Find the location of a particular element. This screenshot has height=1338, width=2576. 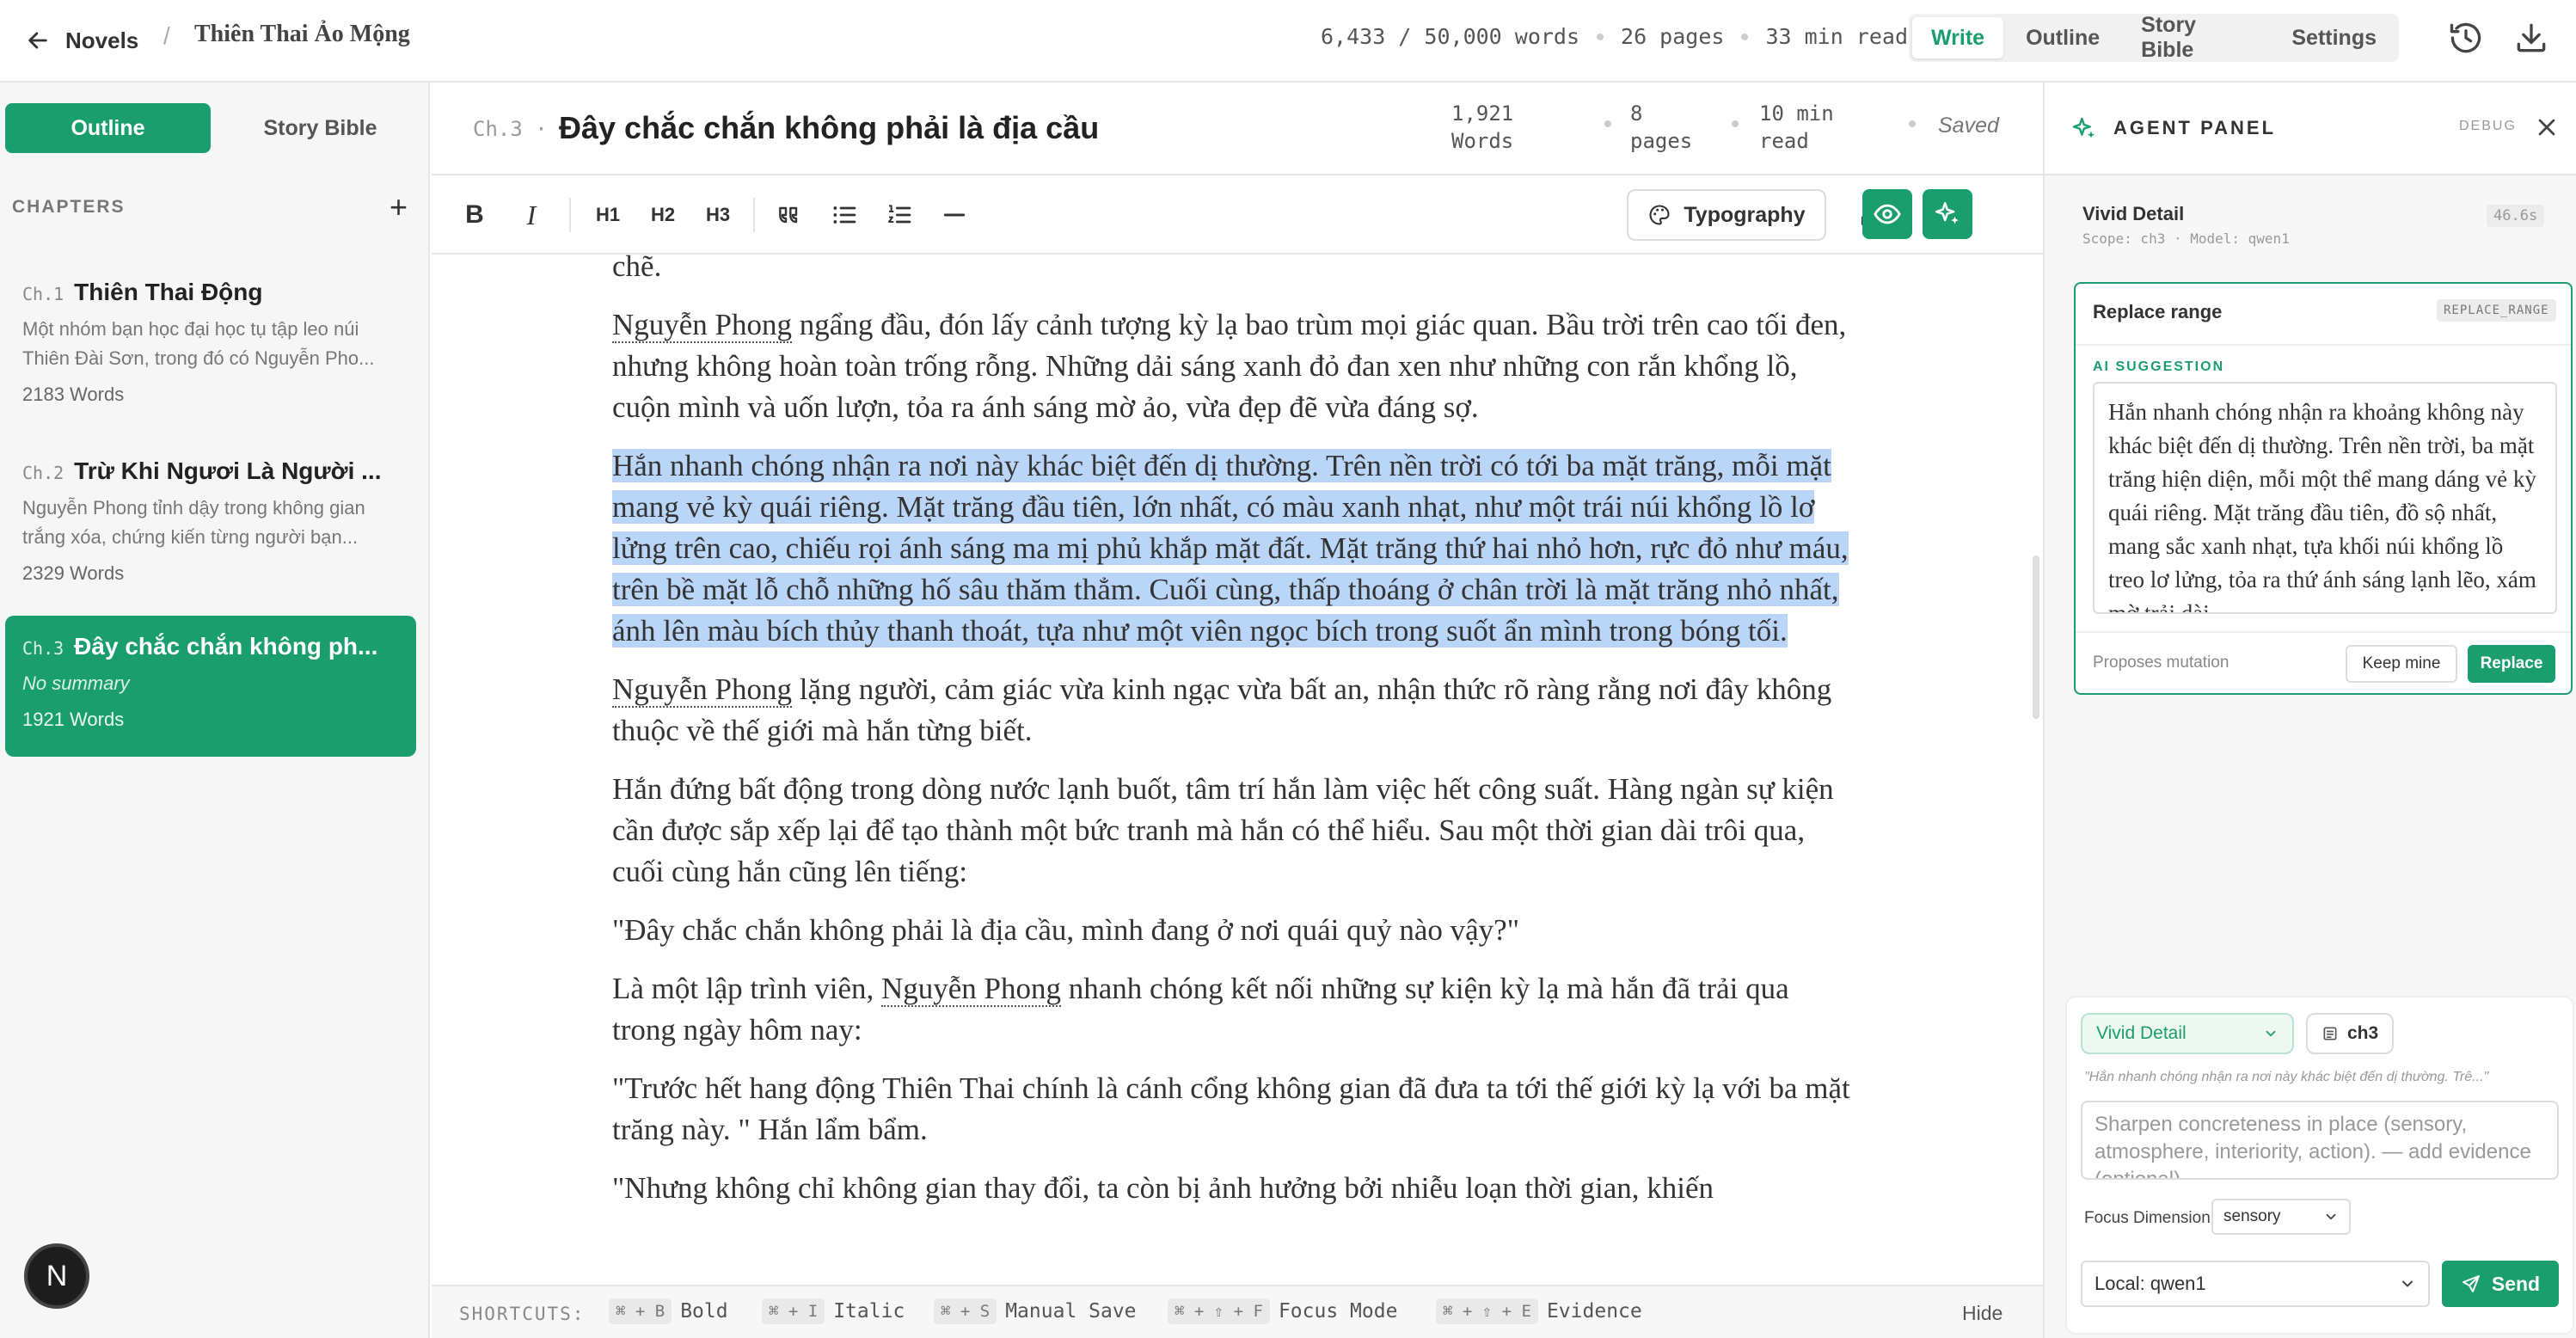

shortcut-manual-save: ⌘ + S Manual Save is located at coordinates (1035, 1311).